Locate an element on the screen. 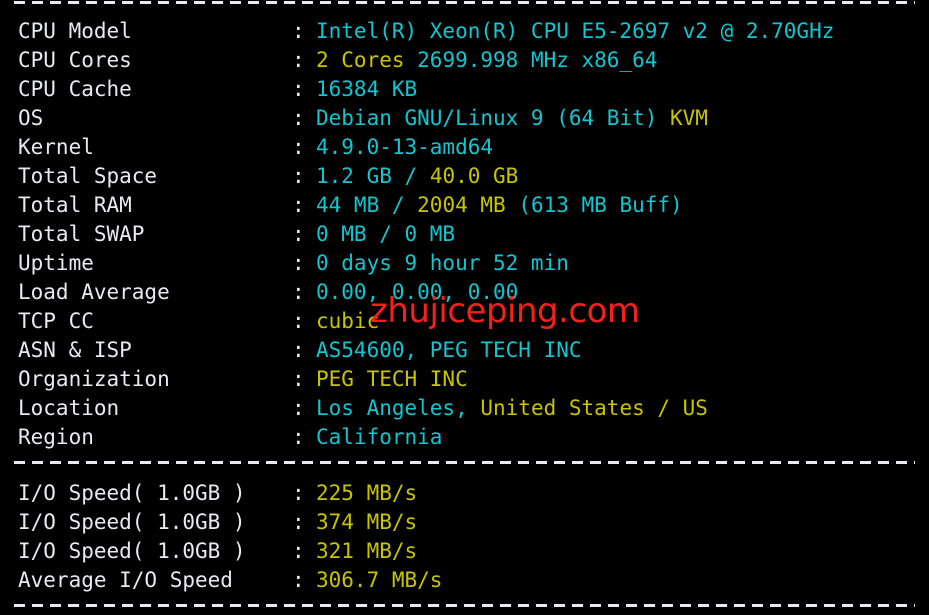 This screenshot has width=929, height=615. system-info-label: CPU Model is located at coordinates (75, 31).